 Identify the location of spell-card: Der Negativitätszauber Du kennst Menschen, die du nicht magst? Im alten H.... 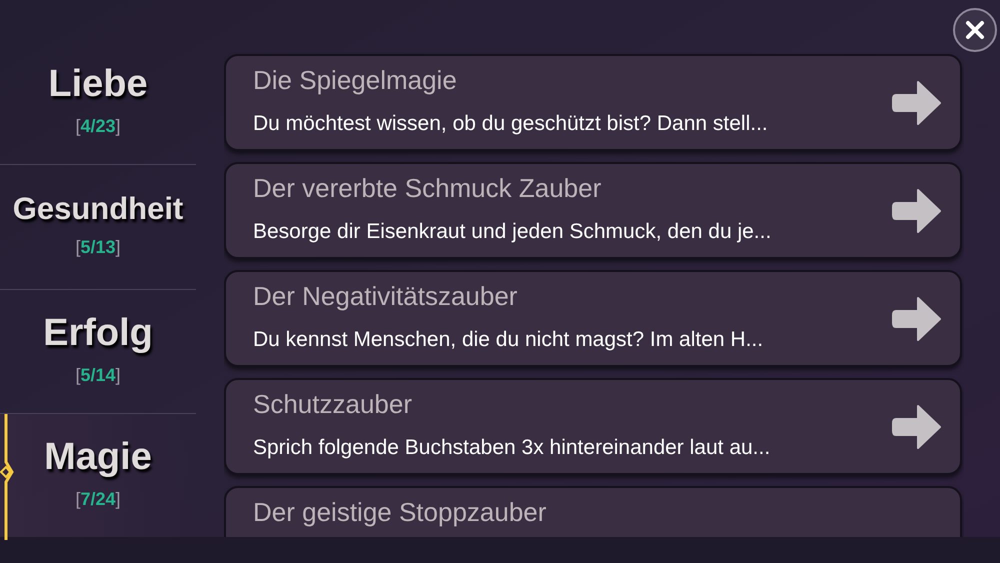
(593, 318).